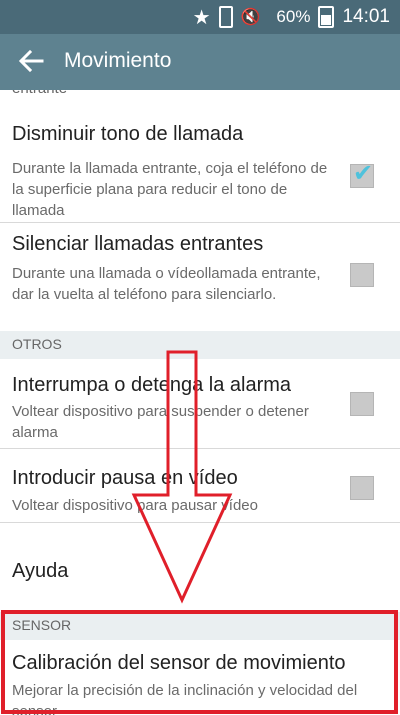  What do you see at coordinates (40, 571) in the screenshot?
I see `help-label: Ayuda` at bounding box center [40, 571].